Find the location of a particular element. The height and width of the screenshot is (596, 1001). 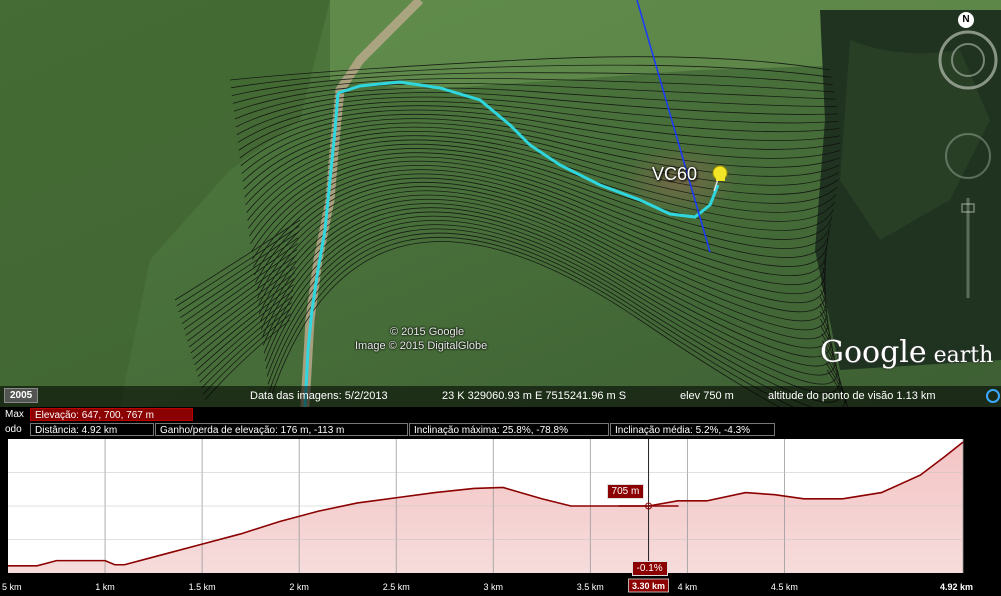

cursor-elevation: elev 750 m is located at coordinates (707, 396).